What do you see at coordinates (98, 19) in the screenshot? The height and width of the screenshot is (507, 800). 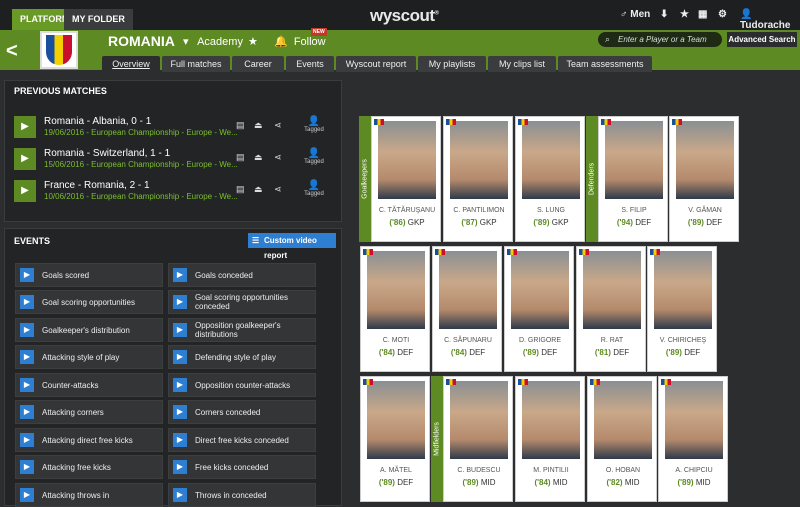 I see `tab-my-folder: MY FOLDER` at bounding box center [98, 19].